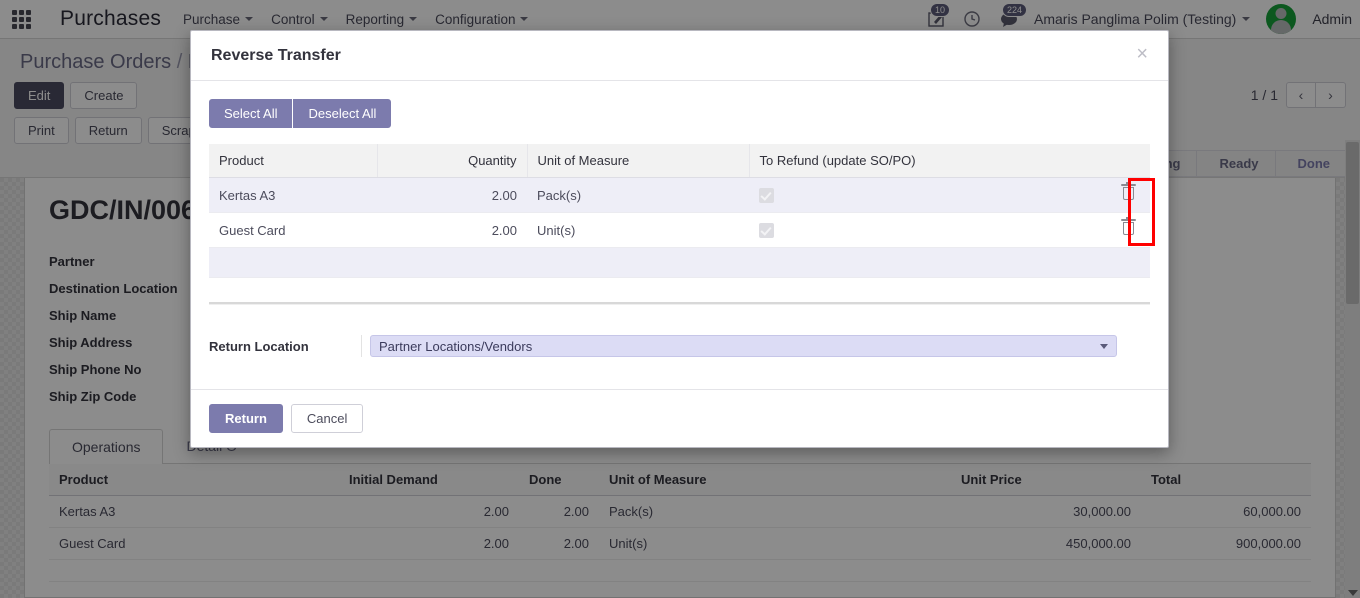 This screenshot has width=1360, height=598. Describe the element at coordinates (276, 55) in the screenshot. I see `dialog-title: Reverse Transfer` at that location.